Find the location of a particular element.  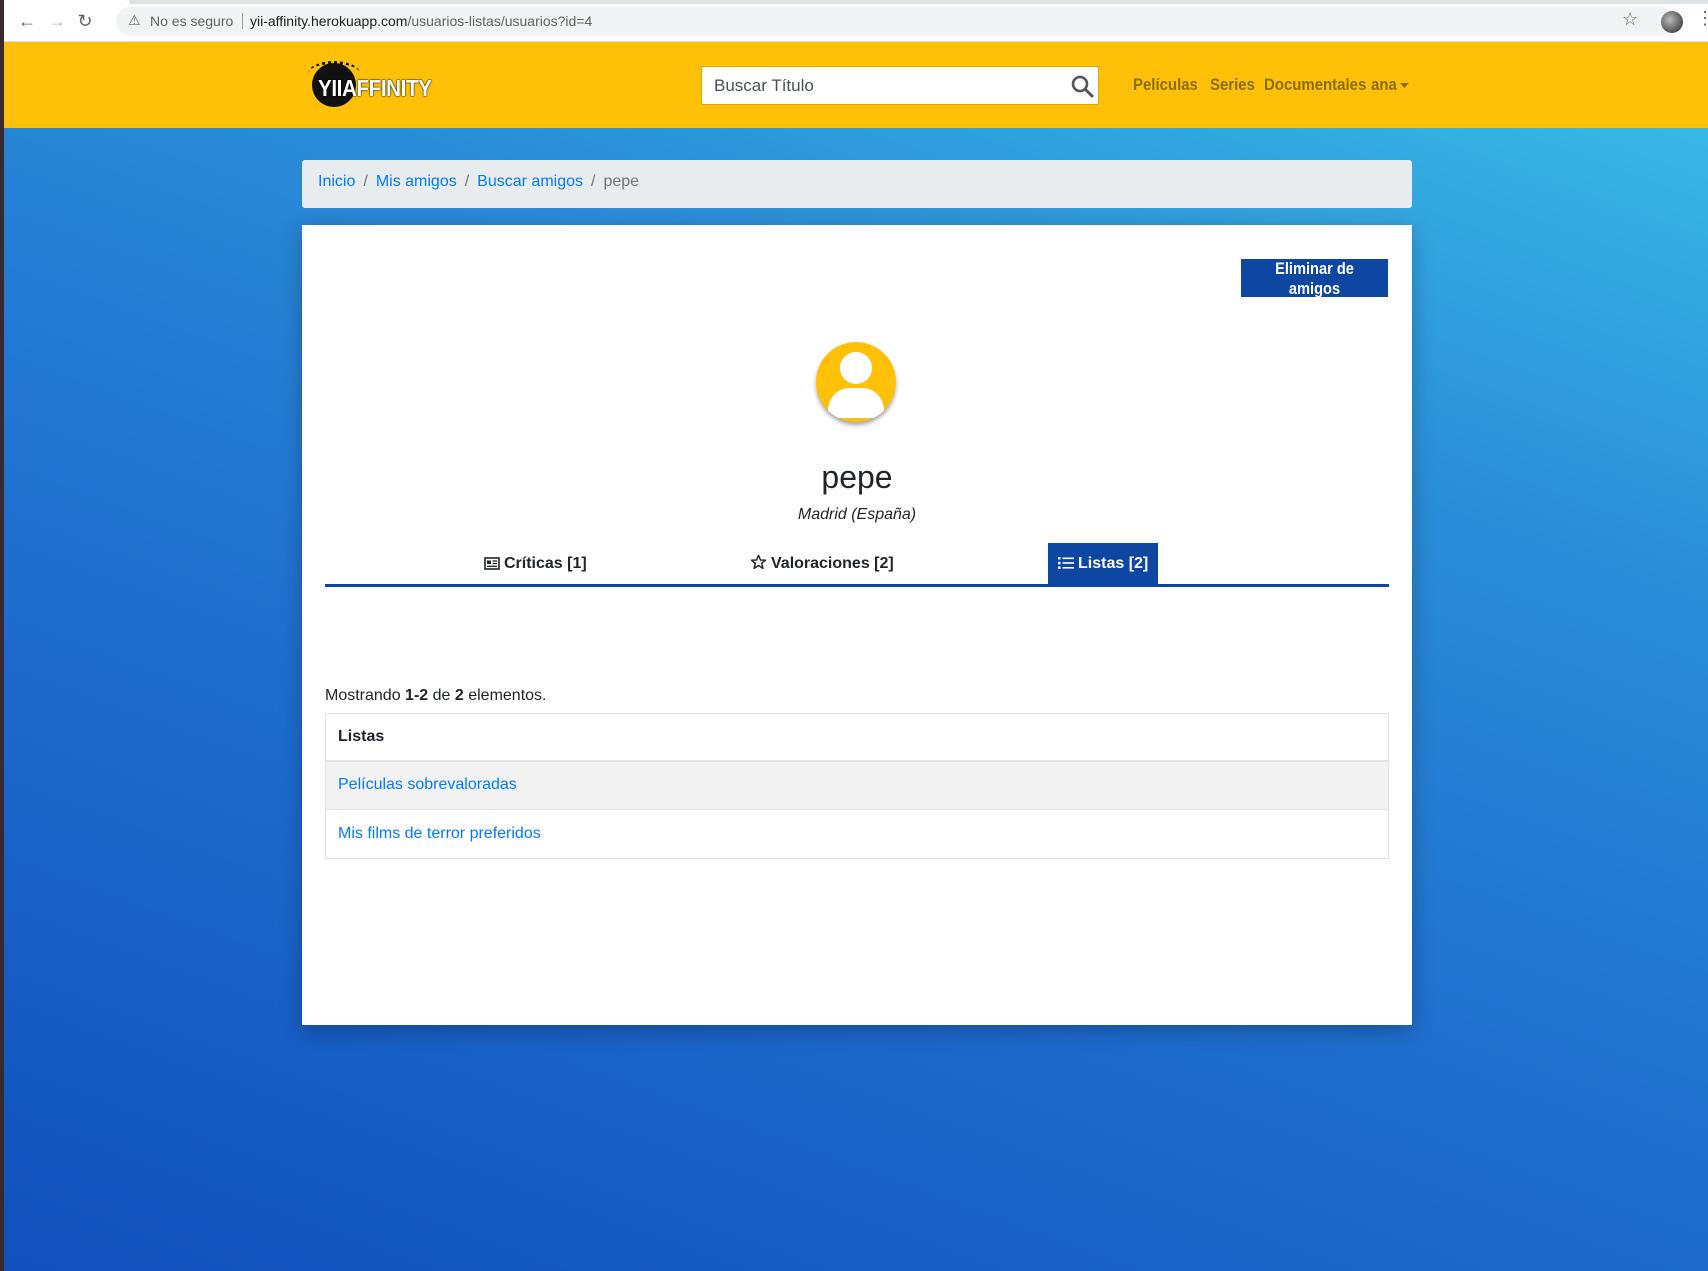

site-logo: YIIAFFINITY is located at coordinates (371, 84).